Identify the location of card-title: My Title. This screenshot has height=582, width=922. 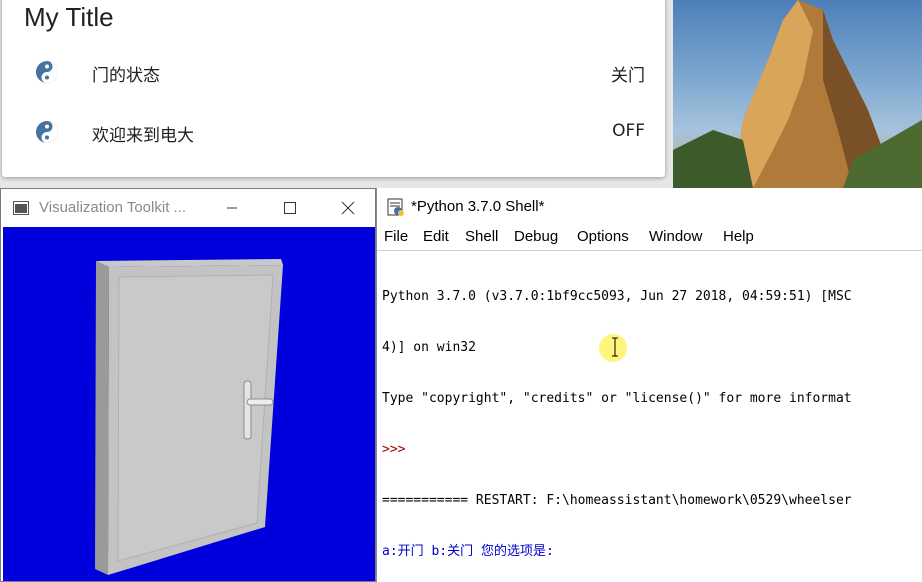
(69, 17).